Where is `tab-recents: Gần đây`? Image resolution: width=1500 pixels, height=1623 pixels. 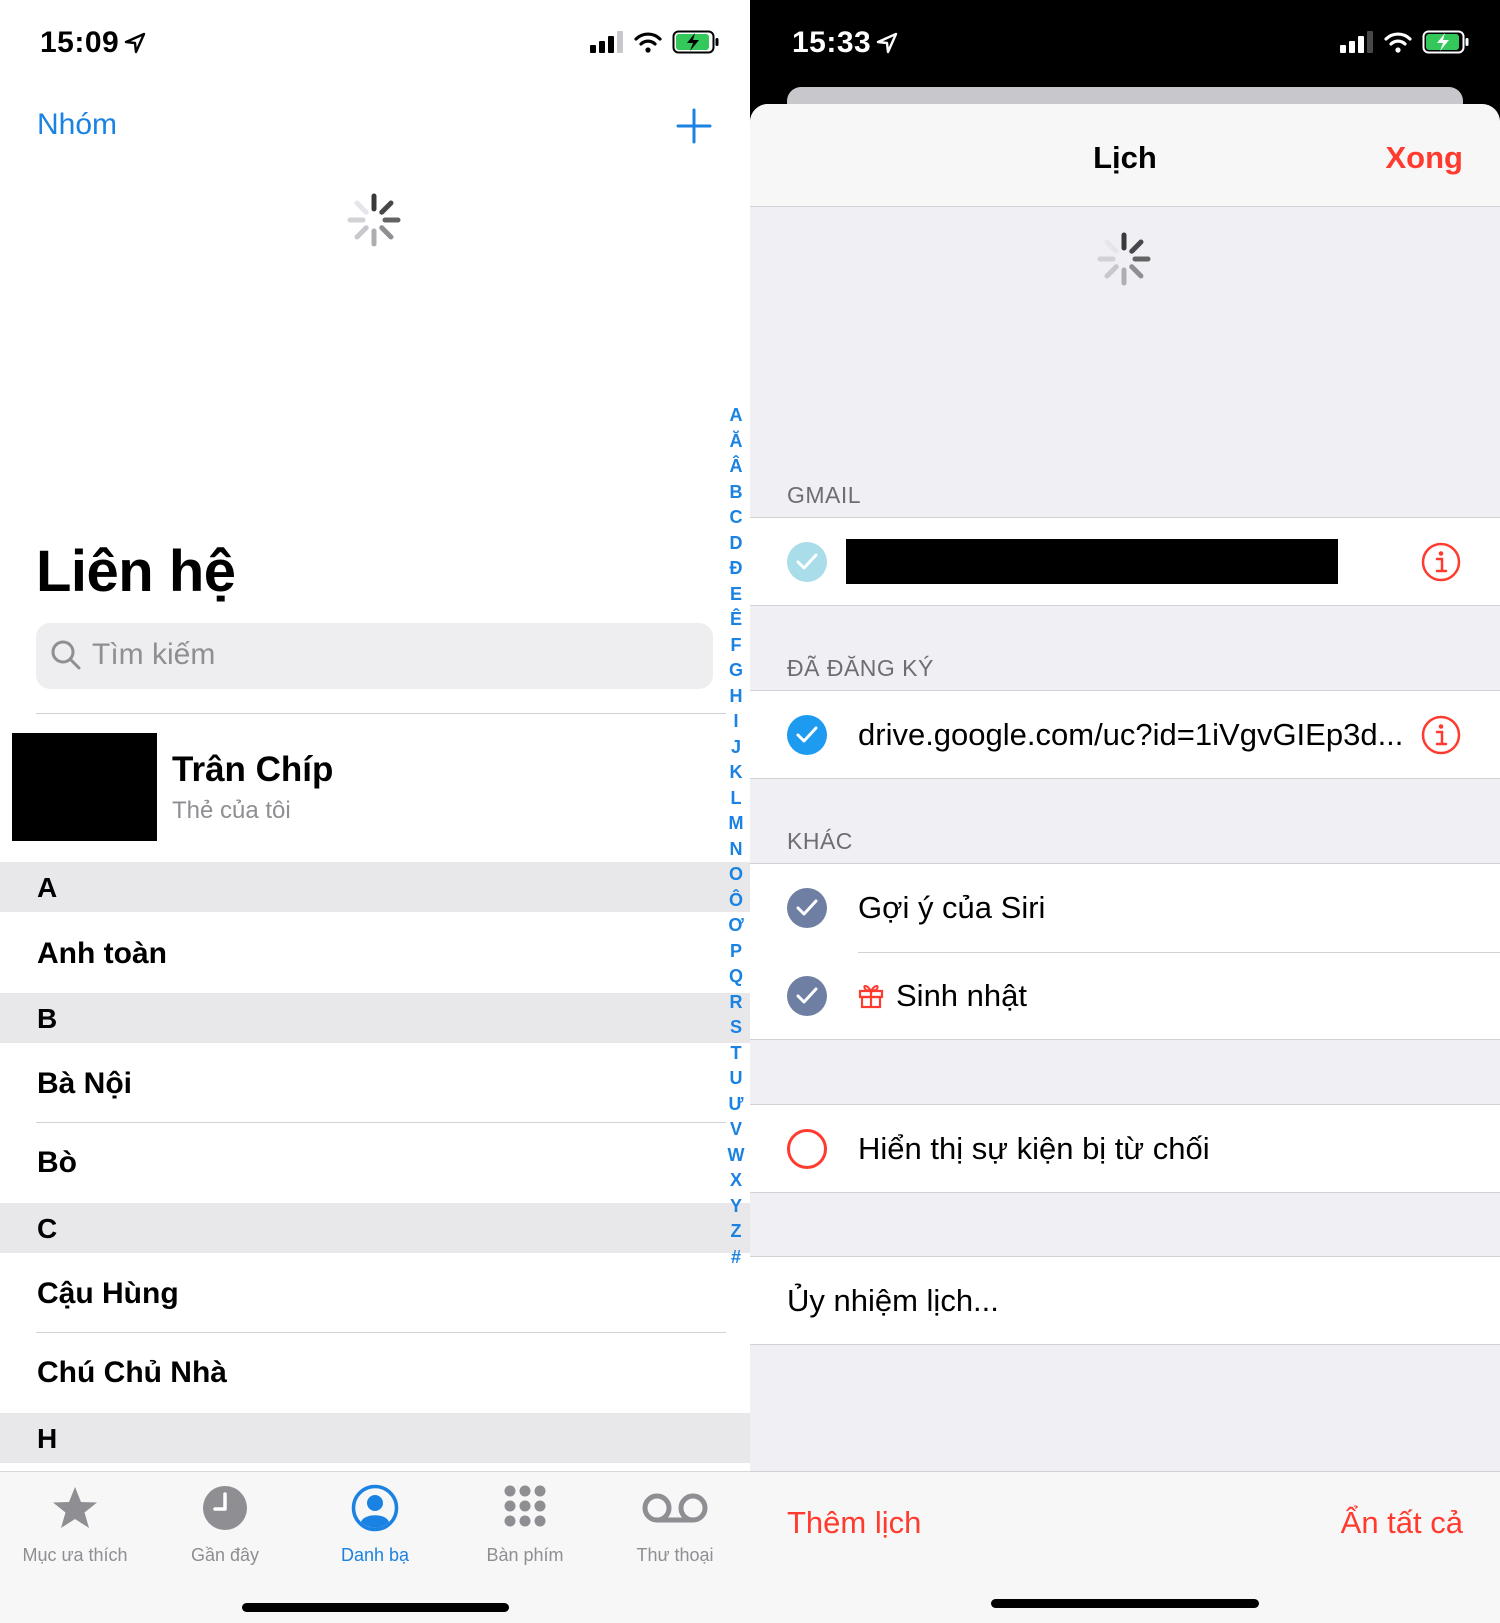
tab-recents: Gần đây is located at coordinates (225, 1525).